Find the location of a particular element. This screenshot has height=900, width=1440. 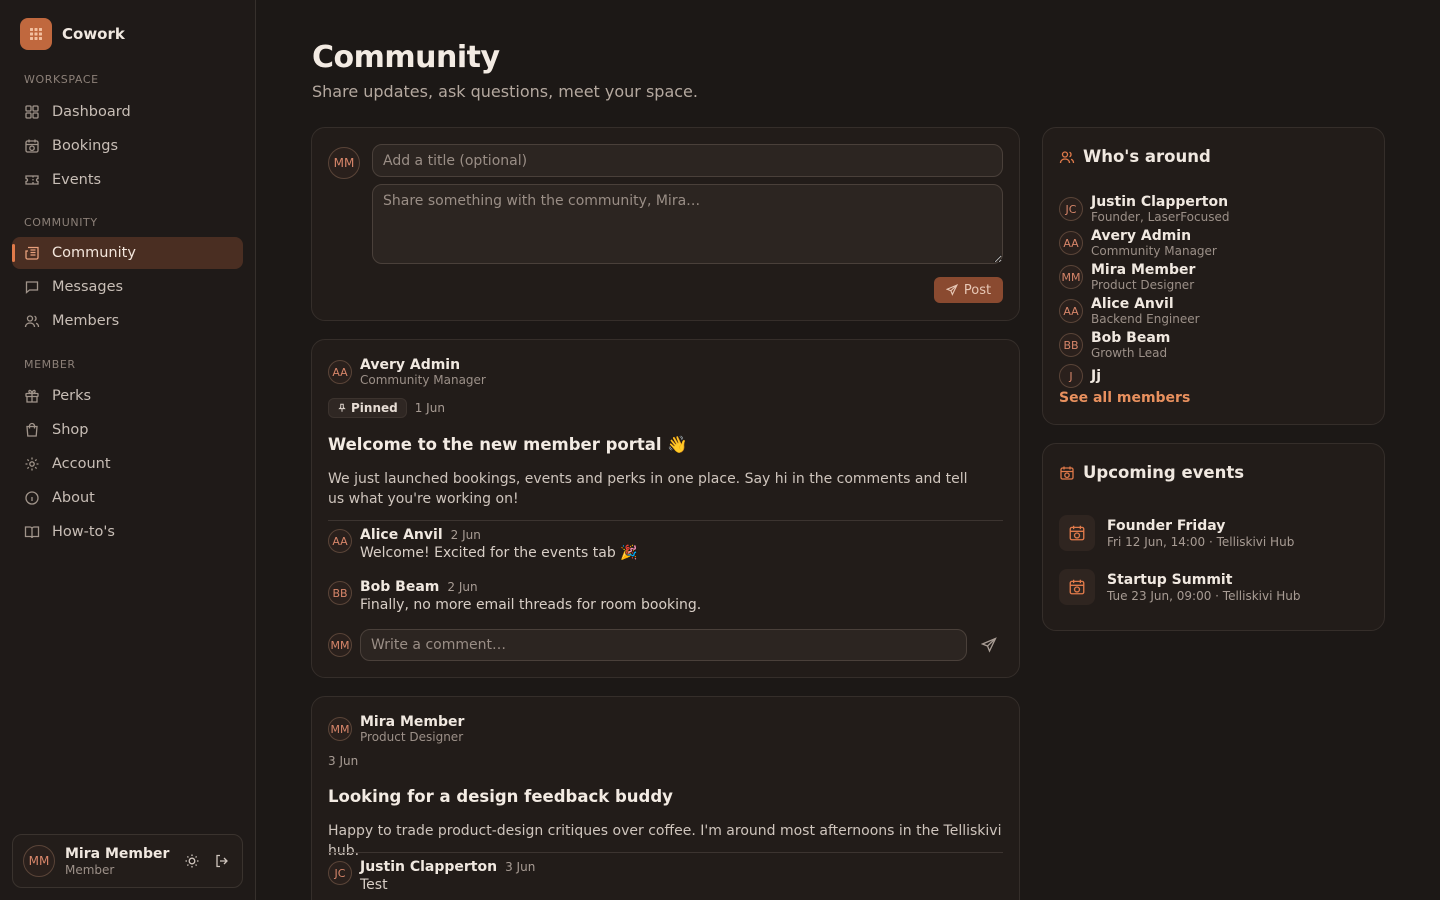

post-date: 1 Jun is located at coordinates (429, 408).